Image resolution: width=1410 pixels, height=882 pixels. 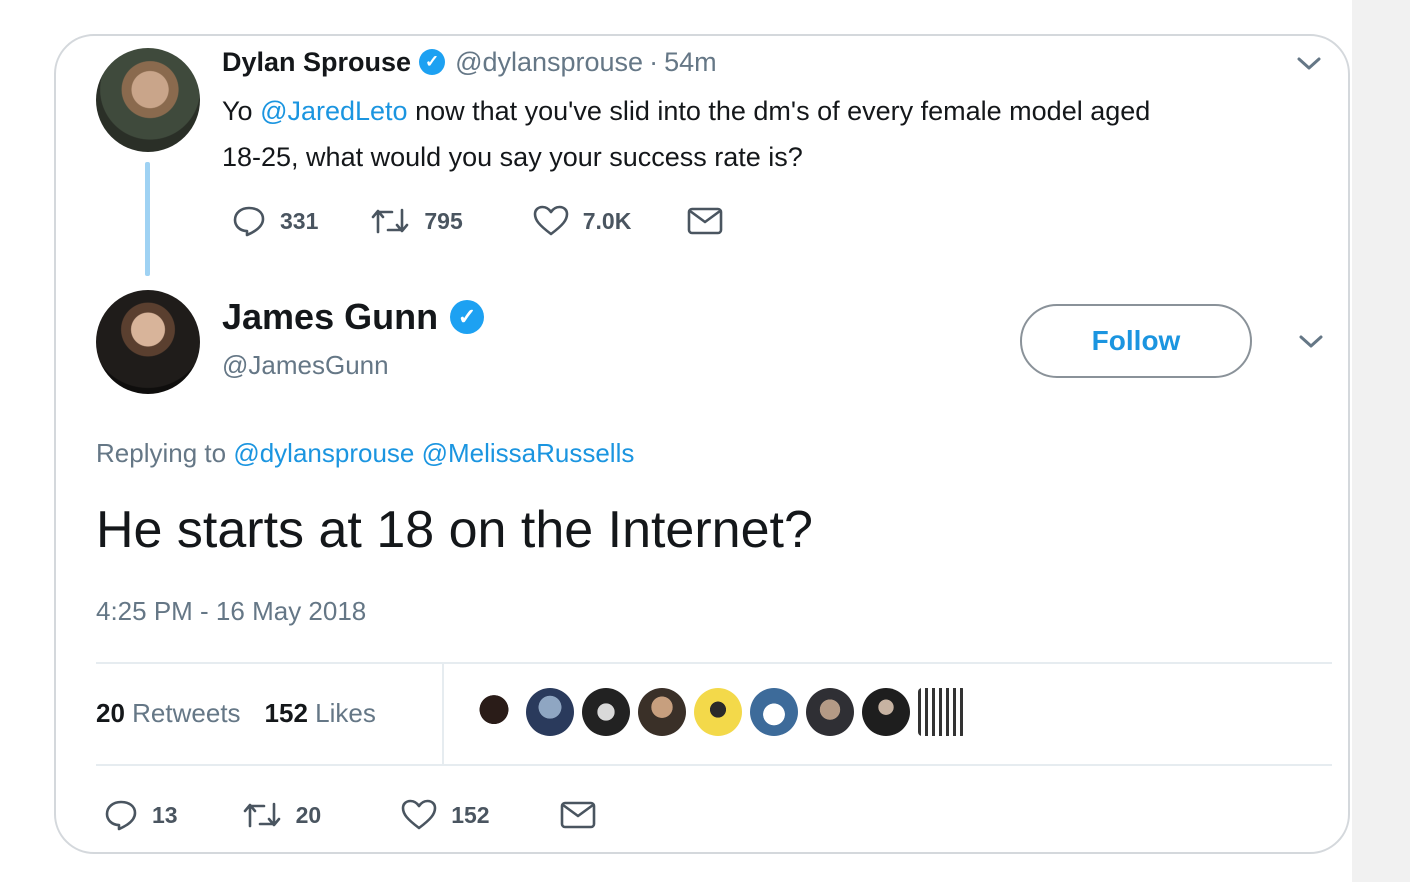 I want to click on tweet1-reply-count: 331, so click(x=299, y=220).